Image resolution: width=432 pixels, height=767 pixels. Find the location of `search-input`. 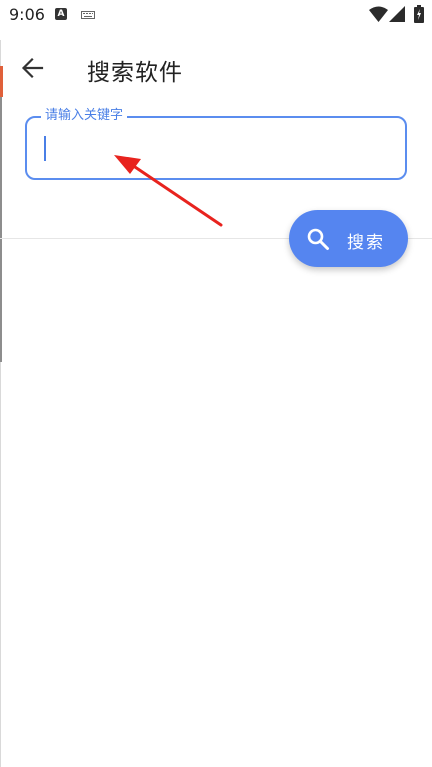

search-input is located at coordinates (216, 147).